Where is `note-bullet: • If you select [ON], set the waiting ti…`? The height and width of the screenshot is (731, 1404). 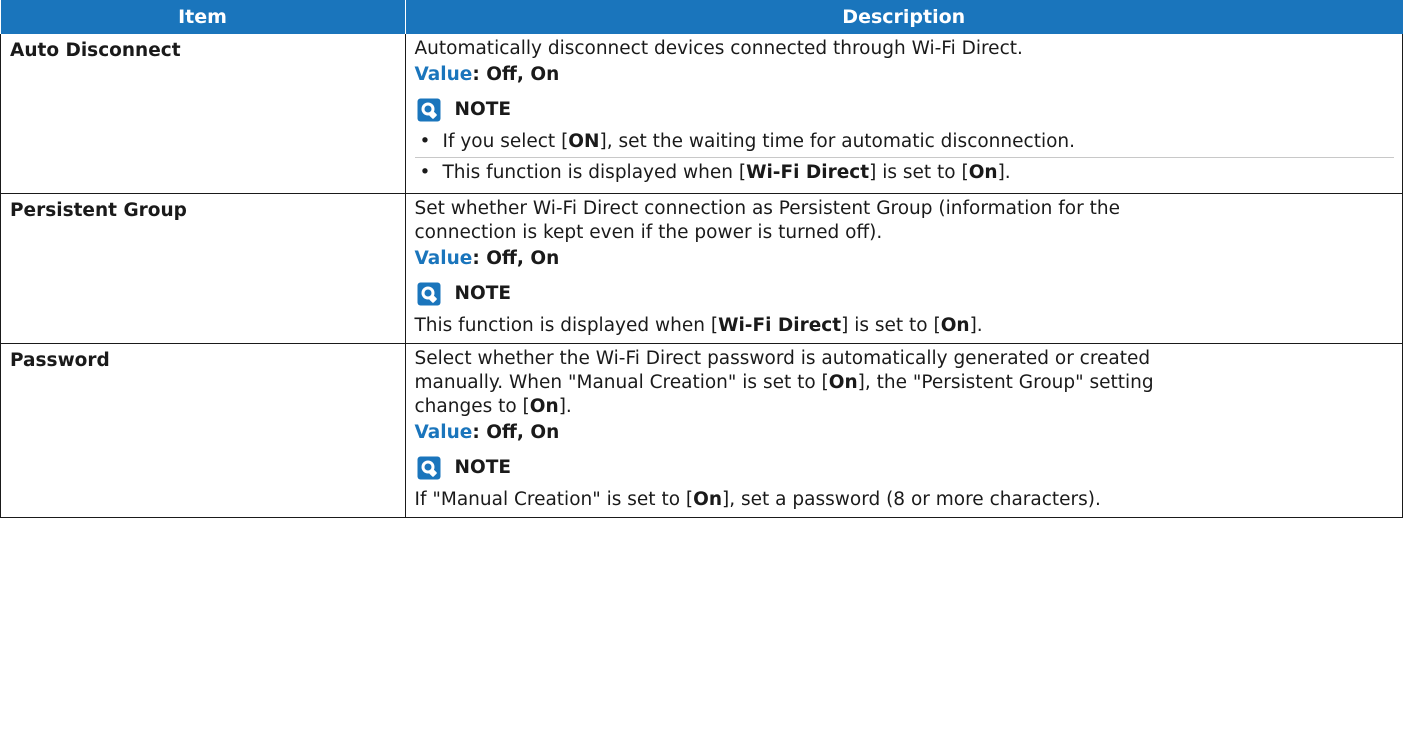
note-bullet: • If you select [ON], set the waiting ti… is located at coordinates (905, 142).